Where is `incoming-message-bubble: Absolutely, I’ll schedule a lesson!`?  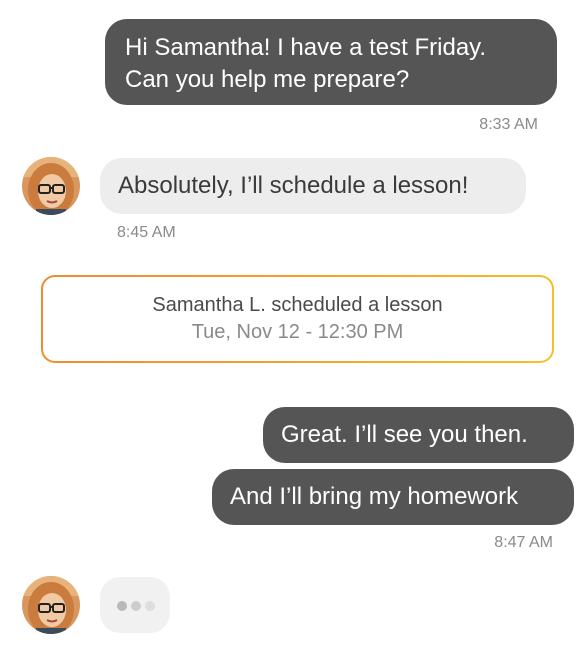 incoming-message-bubble: Absolutely, I’ll schedule a lesson! is located at coordinates (313, 186).